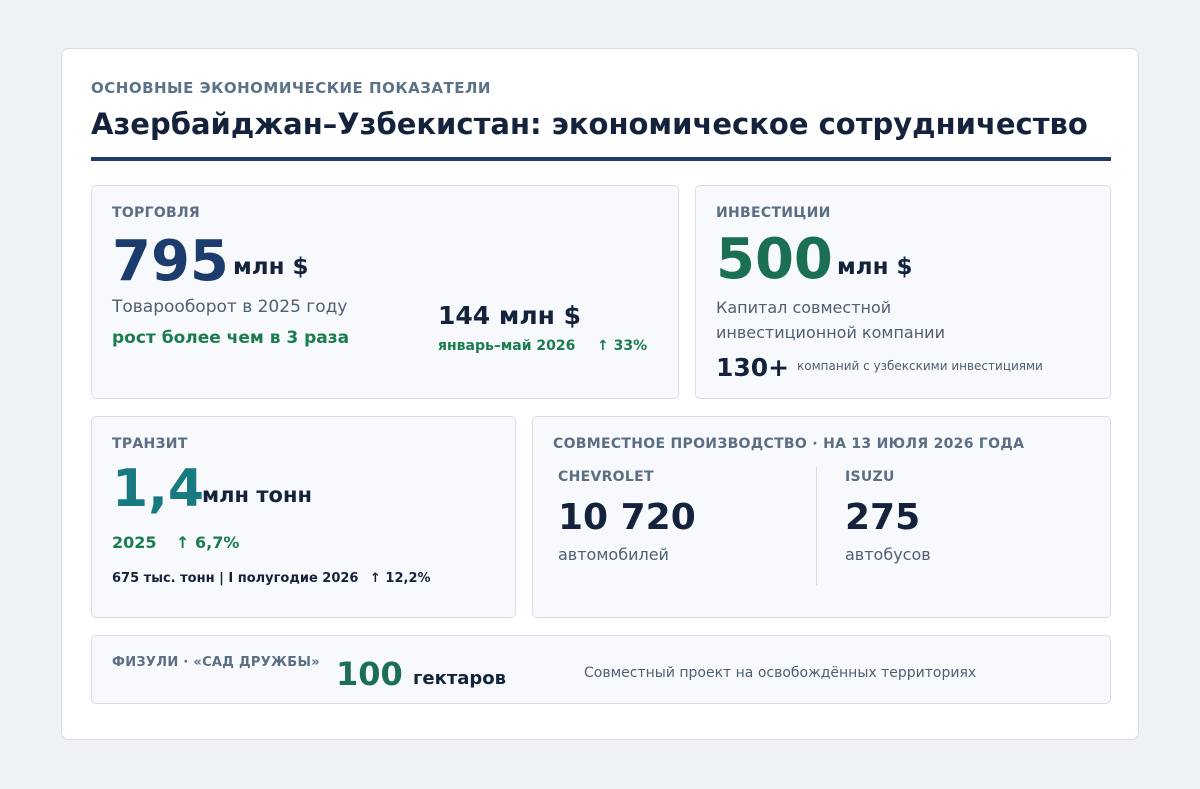  What do you see at coordinates (830, 332) in the screenshot?
I see `investment-description-line2: инвестиционной компании` at bounding box center [830, 332].